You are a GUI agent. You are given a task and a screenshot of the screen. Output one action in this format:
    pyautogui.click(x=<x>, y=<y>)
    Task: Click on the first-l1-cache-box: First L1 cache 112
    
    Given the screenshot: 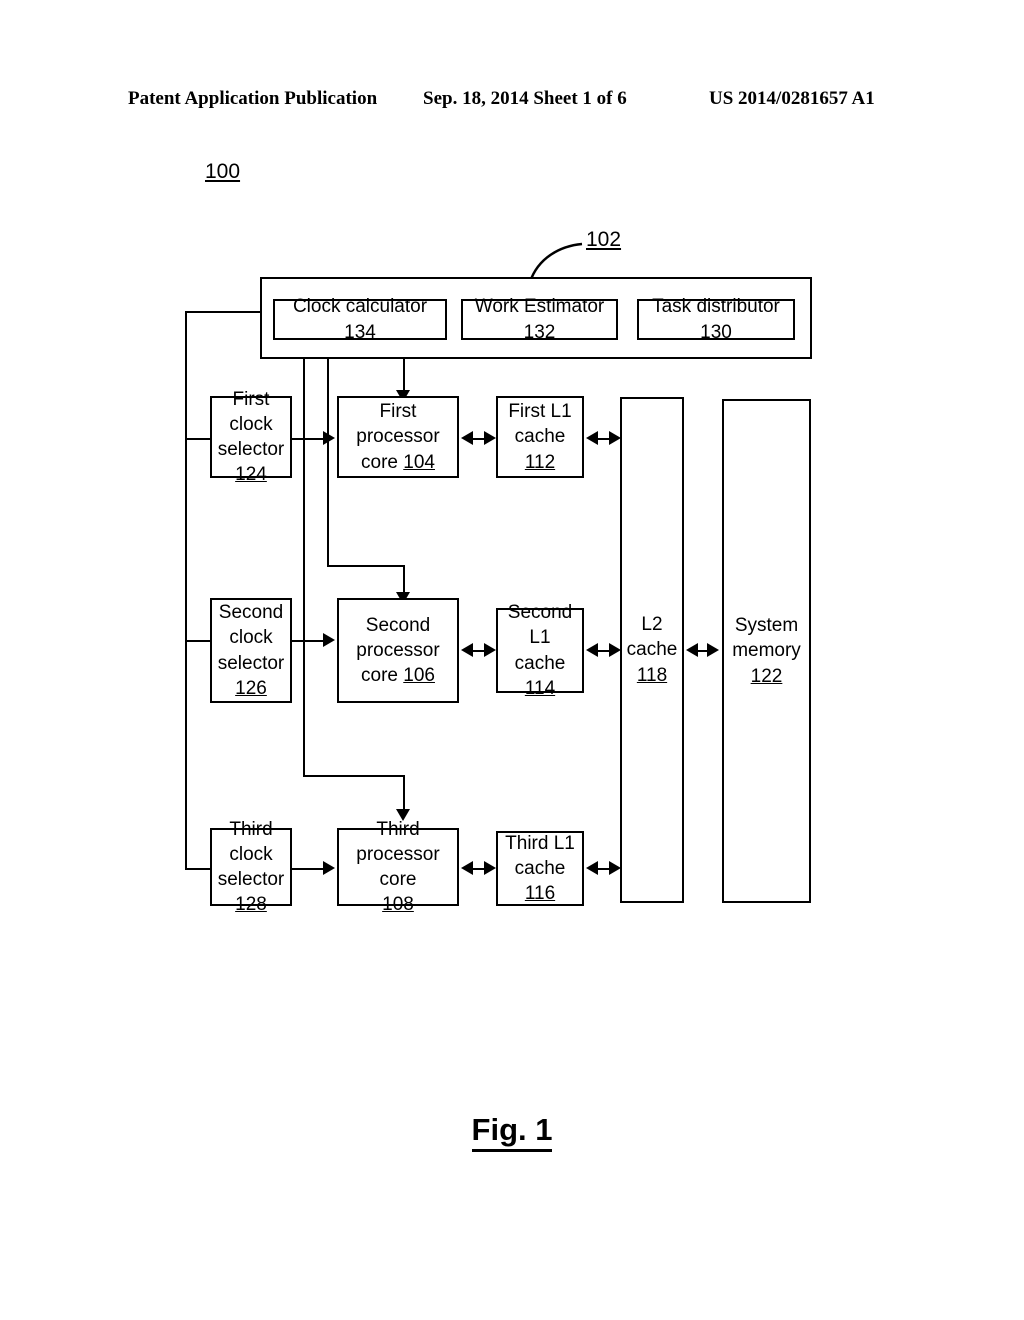 What is the action you would take?
    pyautogui.click(x=540, y=437)
    